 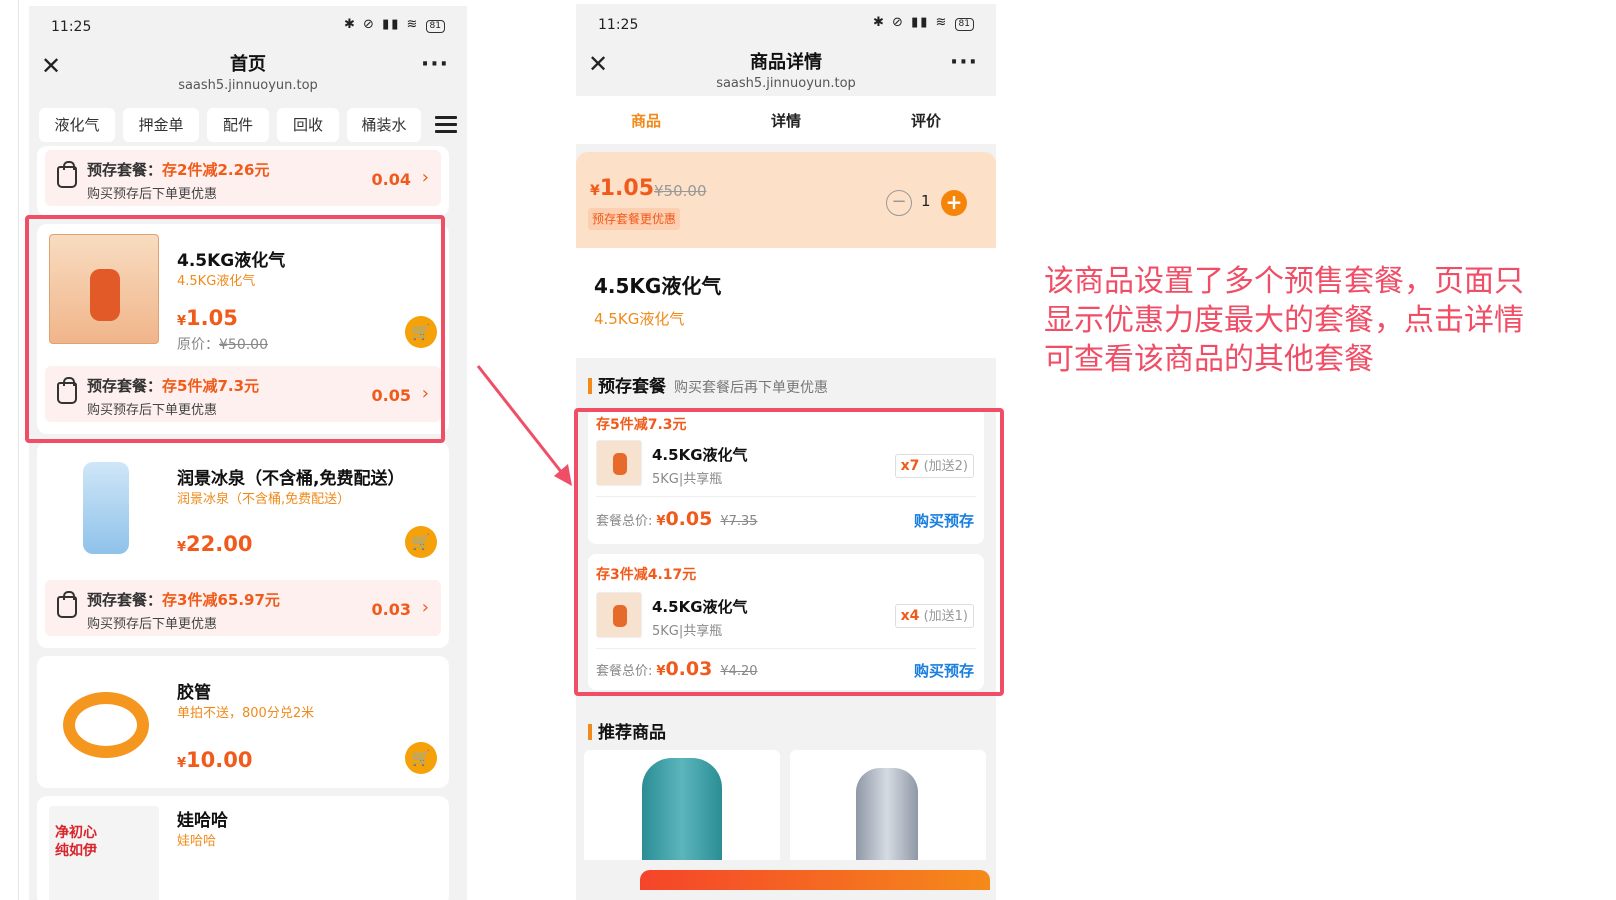 What do you see at coordinates (622, 188) in the screenshot?
I see `current-price: ¥1.05` at bounding box center [622, 188].